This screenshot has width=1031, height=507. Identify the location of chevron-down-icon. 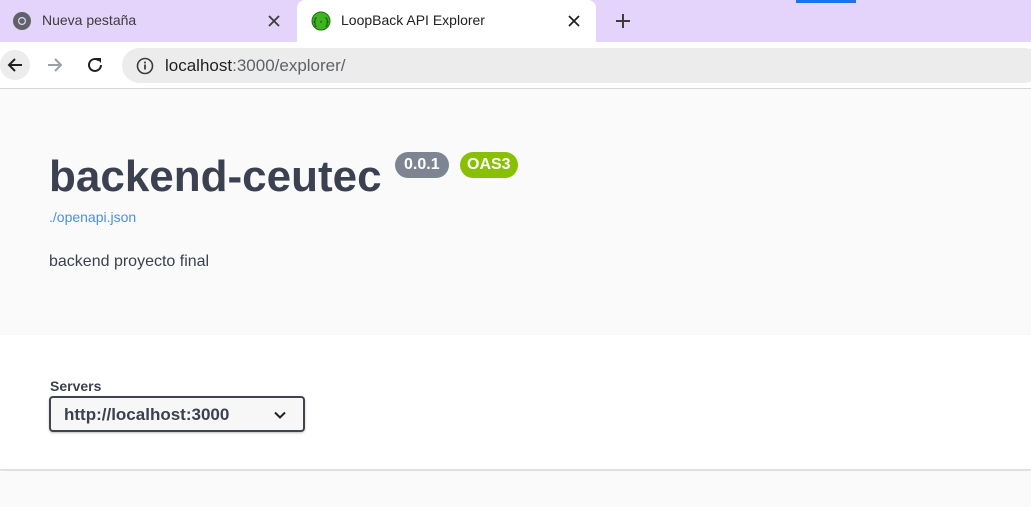
(280, 415).